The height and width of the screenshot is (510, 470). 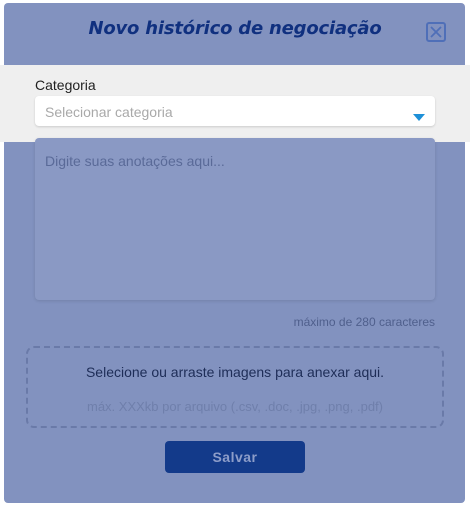 I want to click on chevron-down-icon, so click(x=419, y=117).